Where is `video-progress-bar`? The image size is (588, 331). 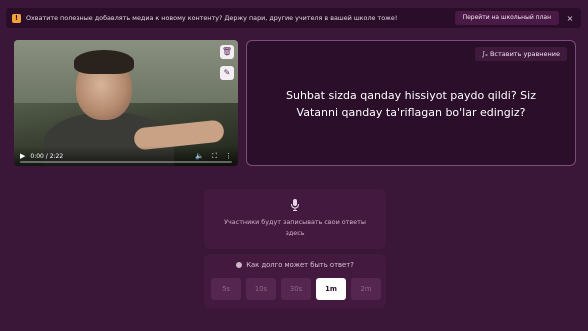 video-progress-bar is located at coordinates (126, 162).